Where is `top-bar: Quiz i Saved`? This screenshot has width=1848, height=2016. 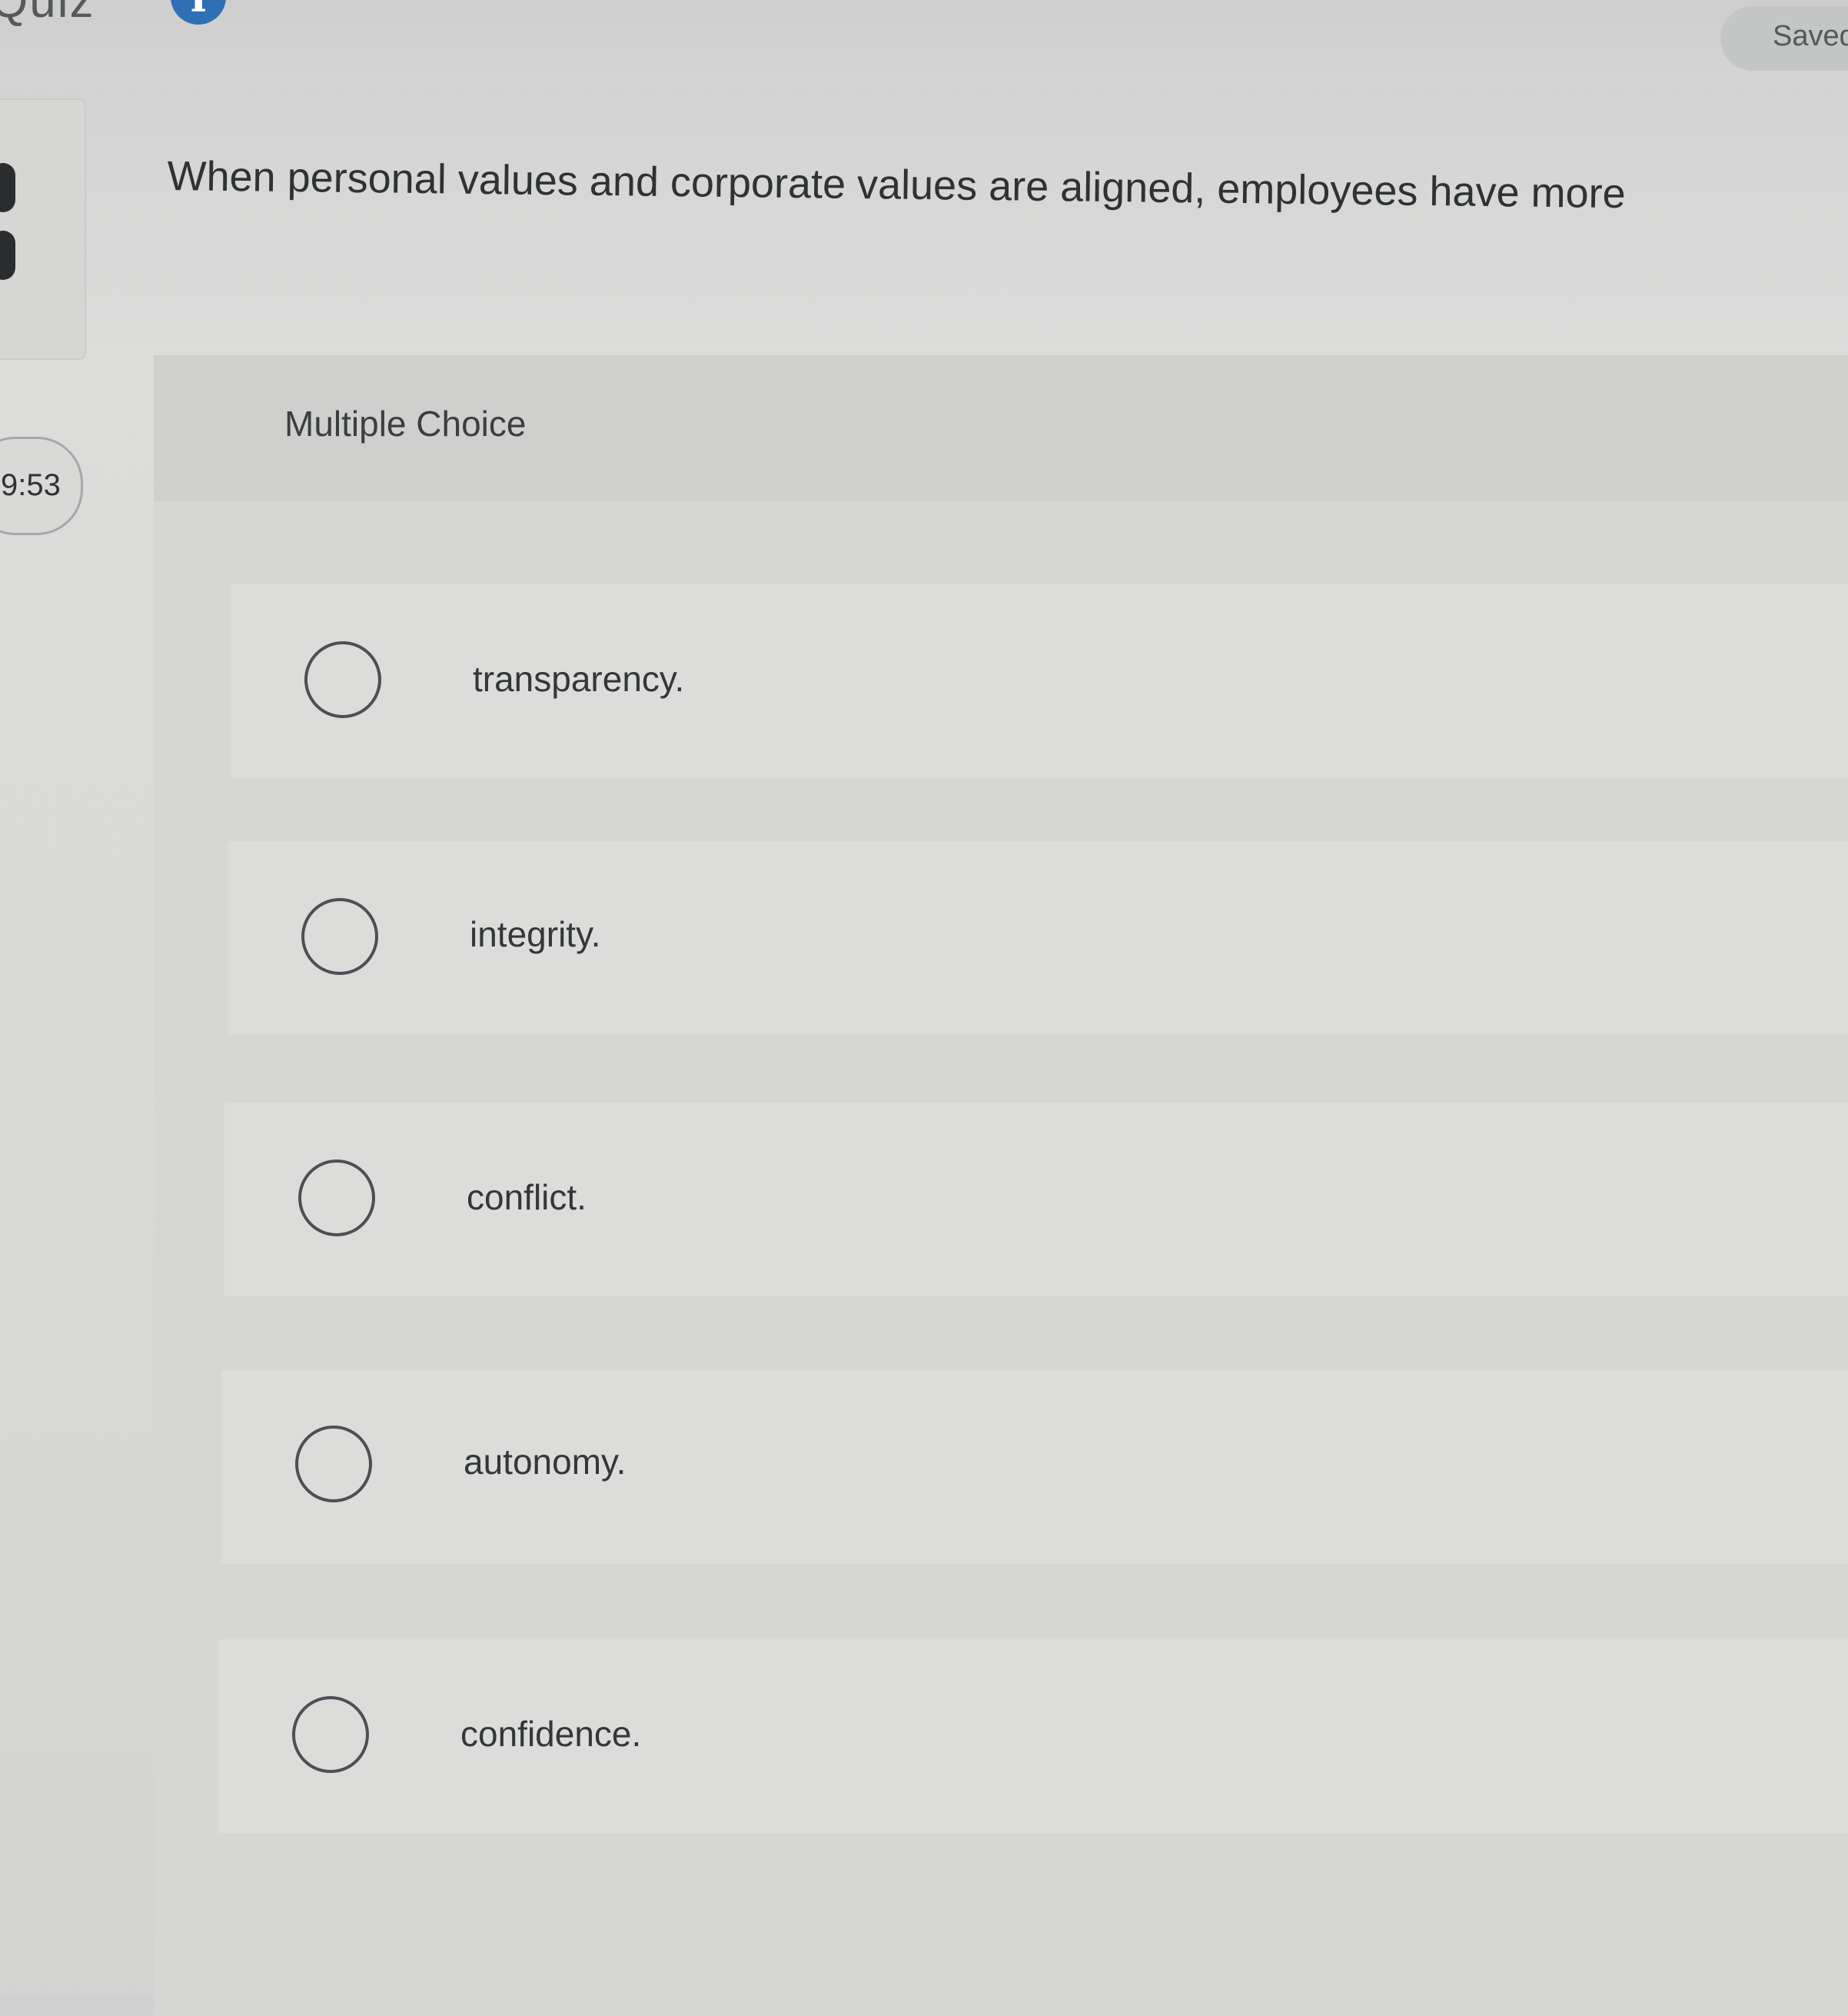
top-bar: Quiz i Saved is located at coordinates (924, 42).